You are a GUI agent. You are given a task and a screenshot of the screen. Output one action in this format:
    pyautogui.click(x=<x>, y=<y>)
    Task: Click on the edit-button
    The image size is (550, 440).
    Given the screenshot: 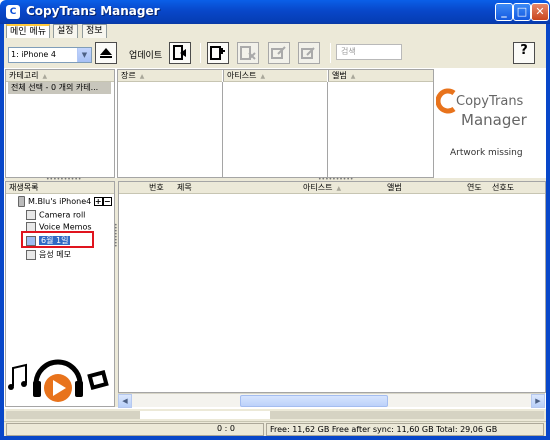 What is the action you would take?
    pyautogui.click(x=279, y=53)
    